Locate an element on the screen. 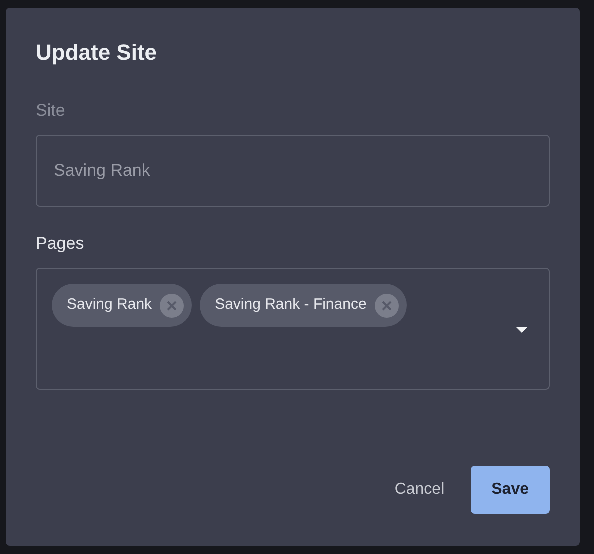 The width and height of the screenshot is (594, 554). save-button: Save is located at coordinates (510, 490).